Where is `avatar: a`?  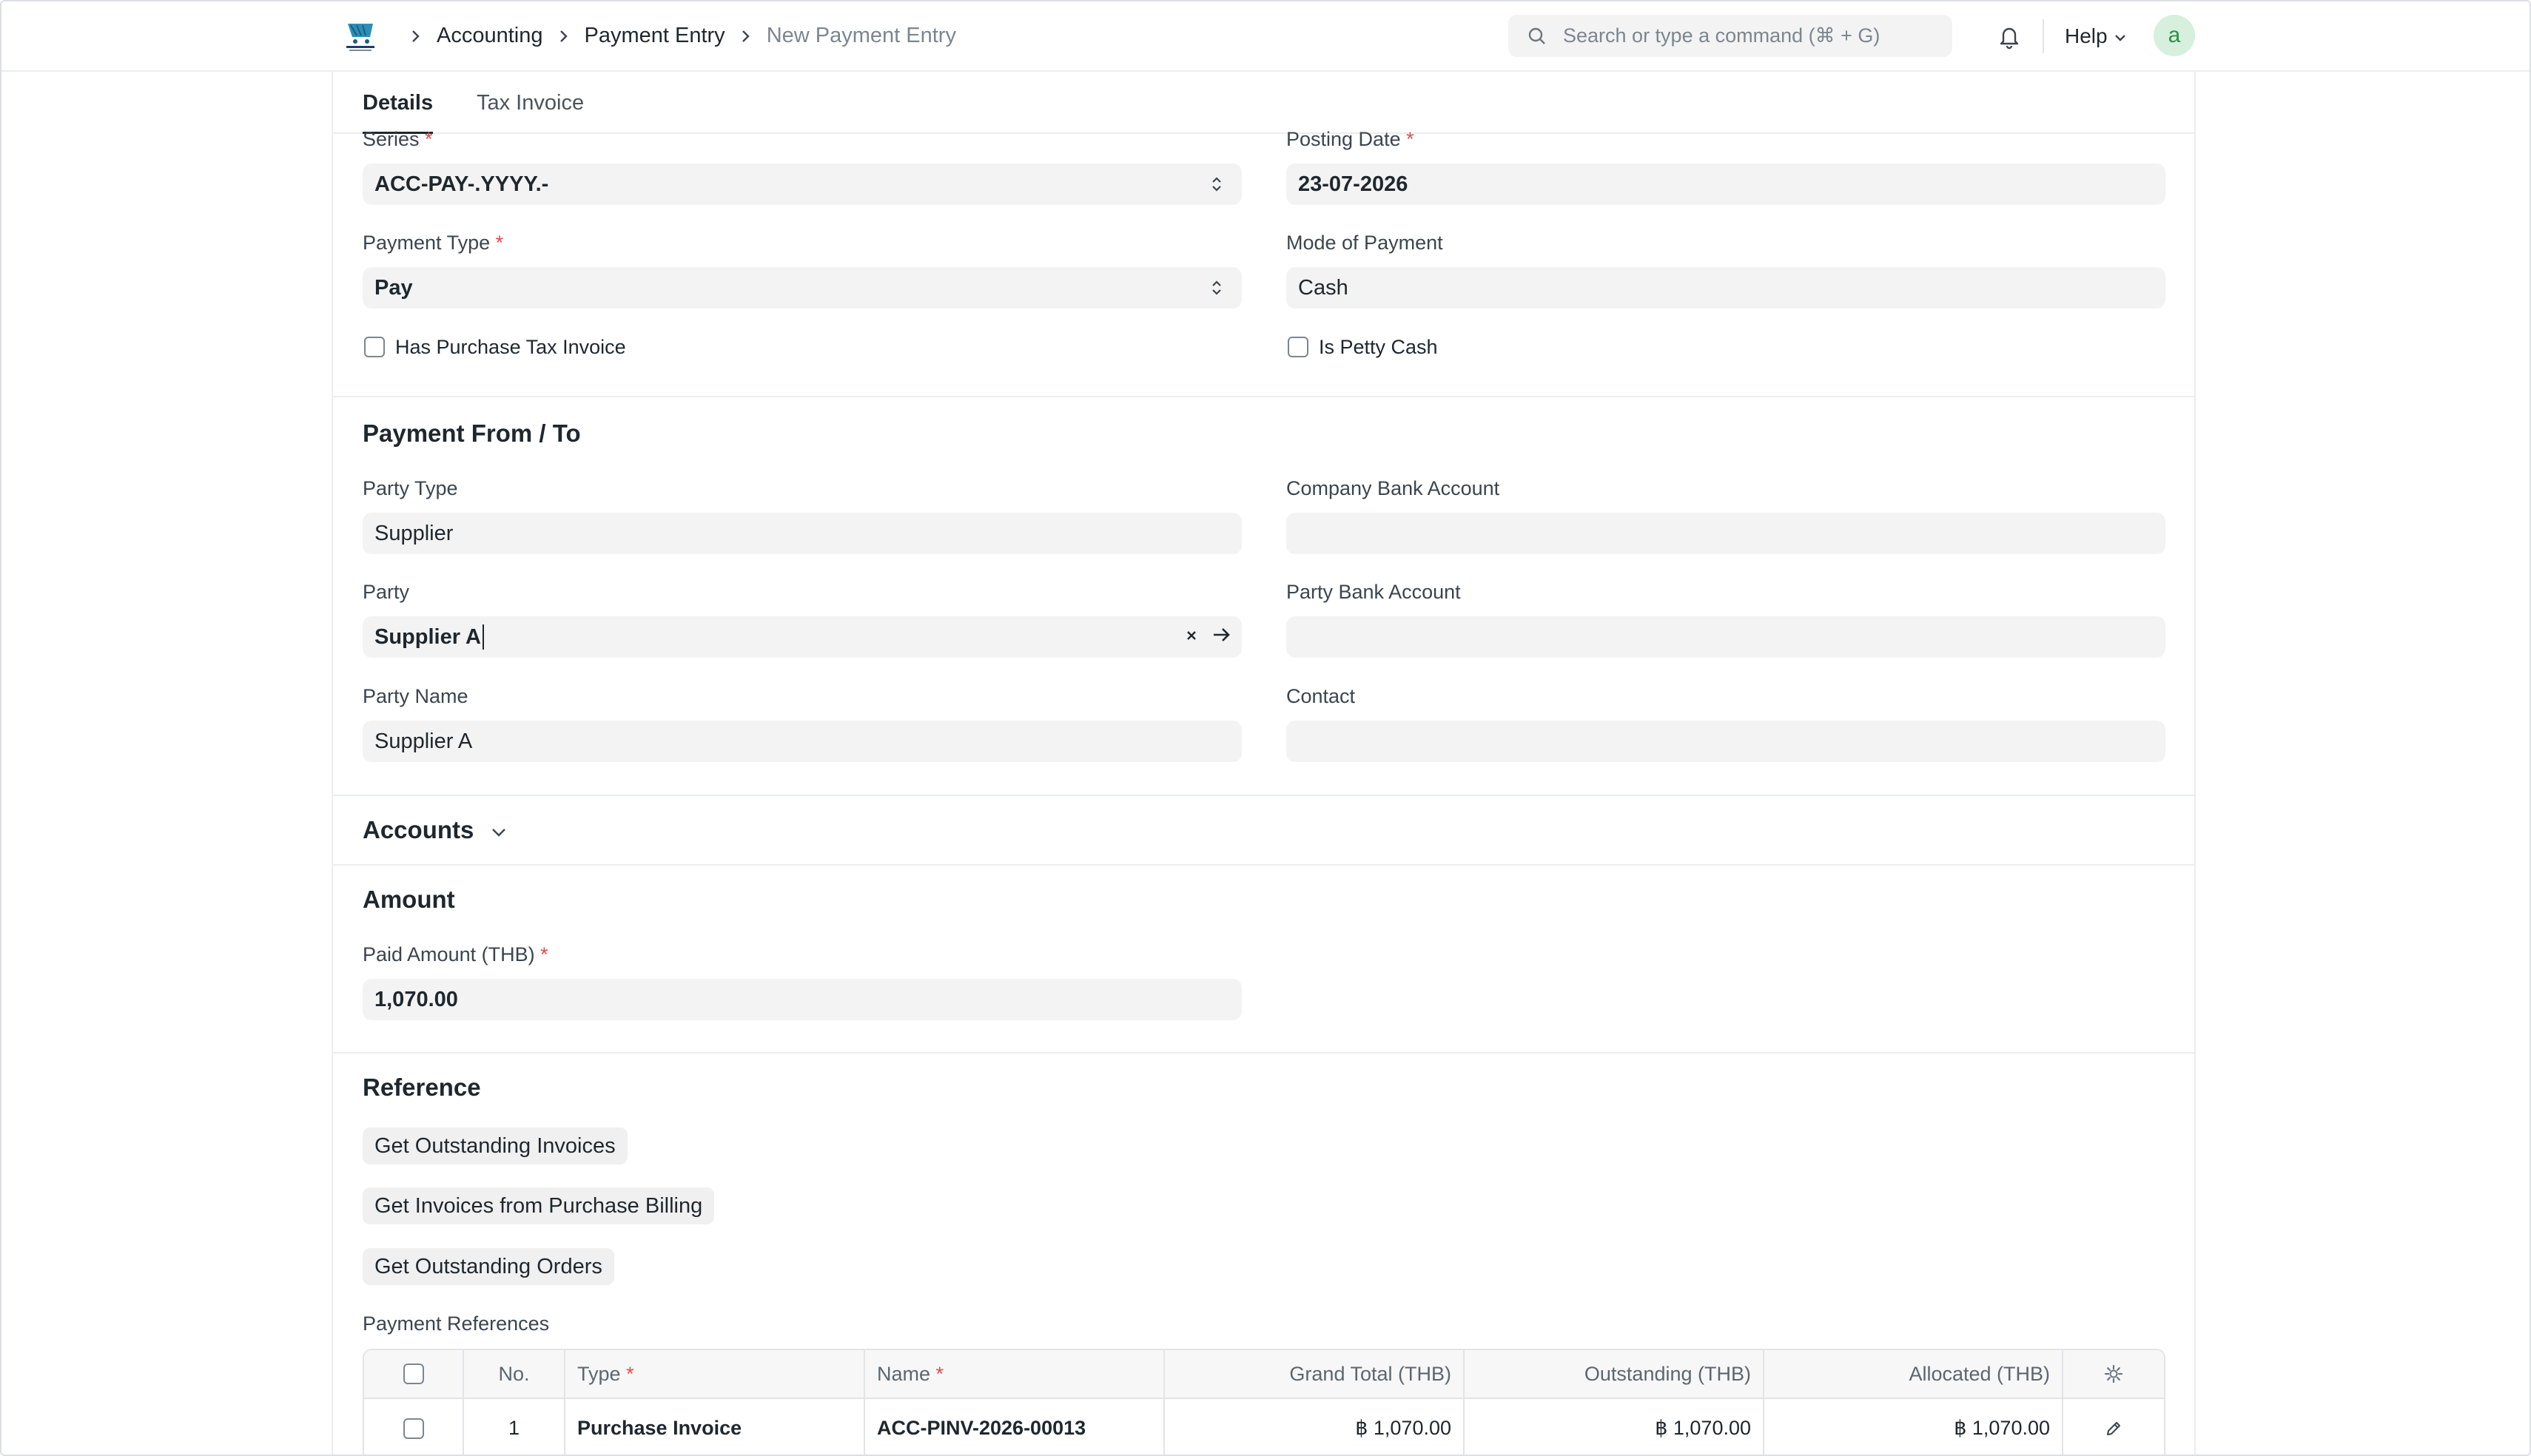 avatar: a is located at coordinates (2174, 36).